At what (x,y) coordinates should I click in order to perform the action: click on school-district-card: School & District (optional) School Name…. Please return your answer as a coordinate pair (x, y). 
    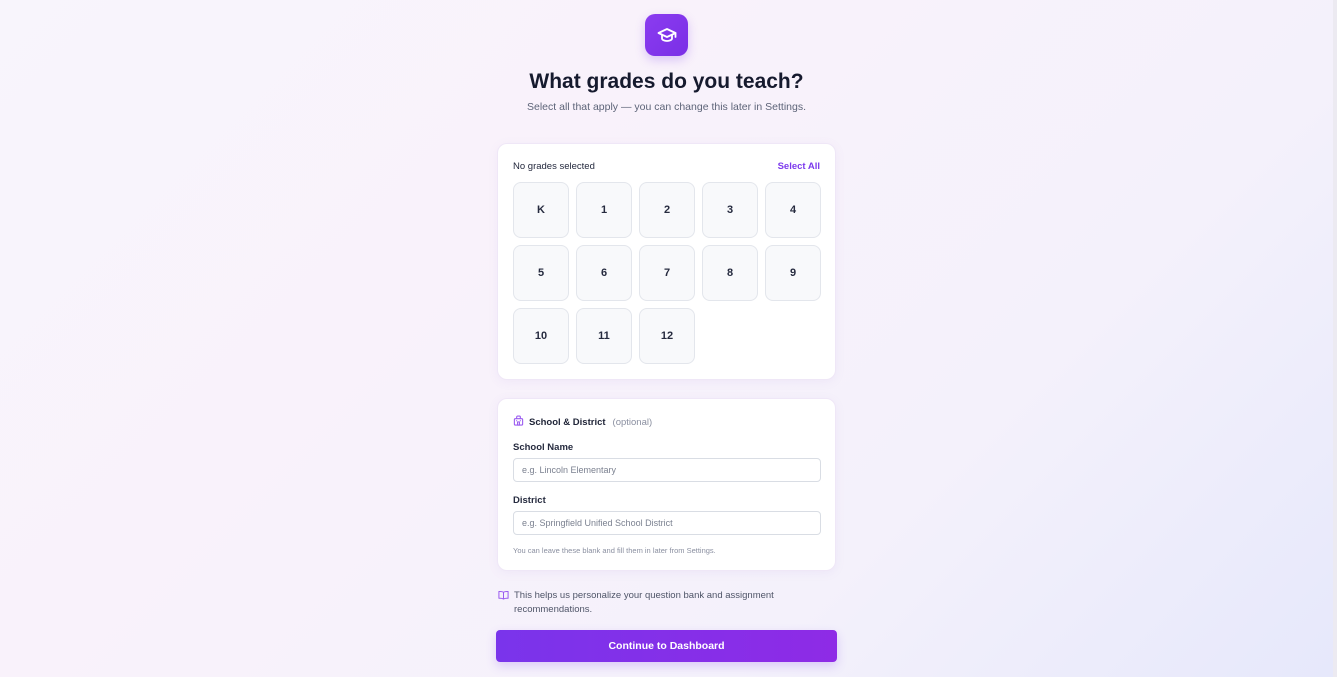
    Looking at the image, I should click on (666, 484).